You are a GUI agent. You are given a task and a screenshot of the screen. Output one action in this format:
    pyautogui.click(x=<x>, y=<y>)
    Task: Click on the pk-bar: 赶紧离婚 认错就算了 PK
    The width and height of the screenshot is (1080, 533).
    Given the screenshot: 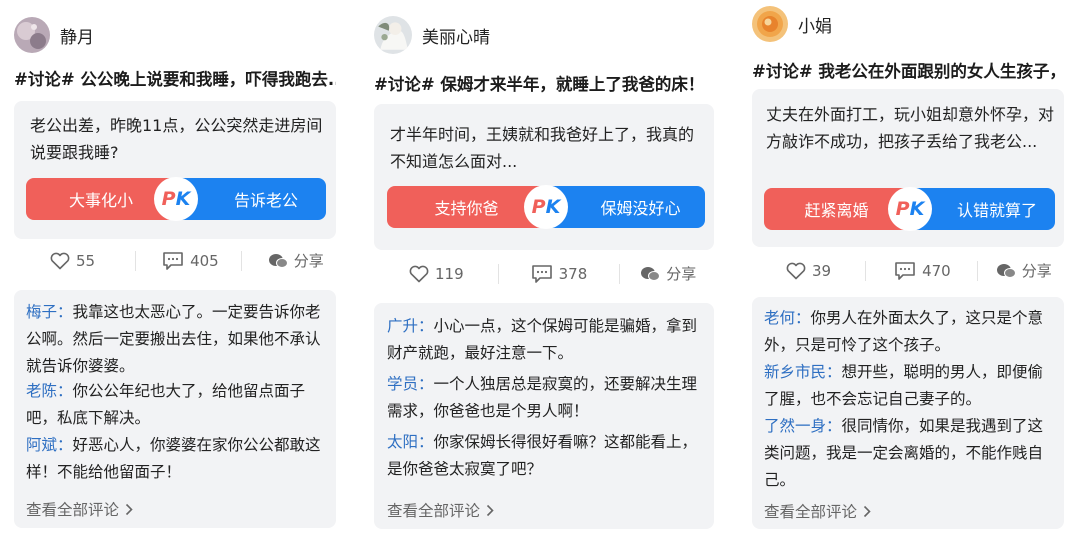 What is the action you would take?
    pyautogui.click(x=909, y=209)
    